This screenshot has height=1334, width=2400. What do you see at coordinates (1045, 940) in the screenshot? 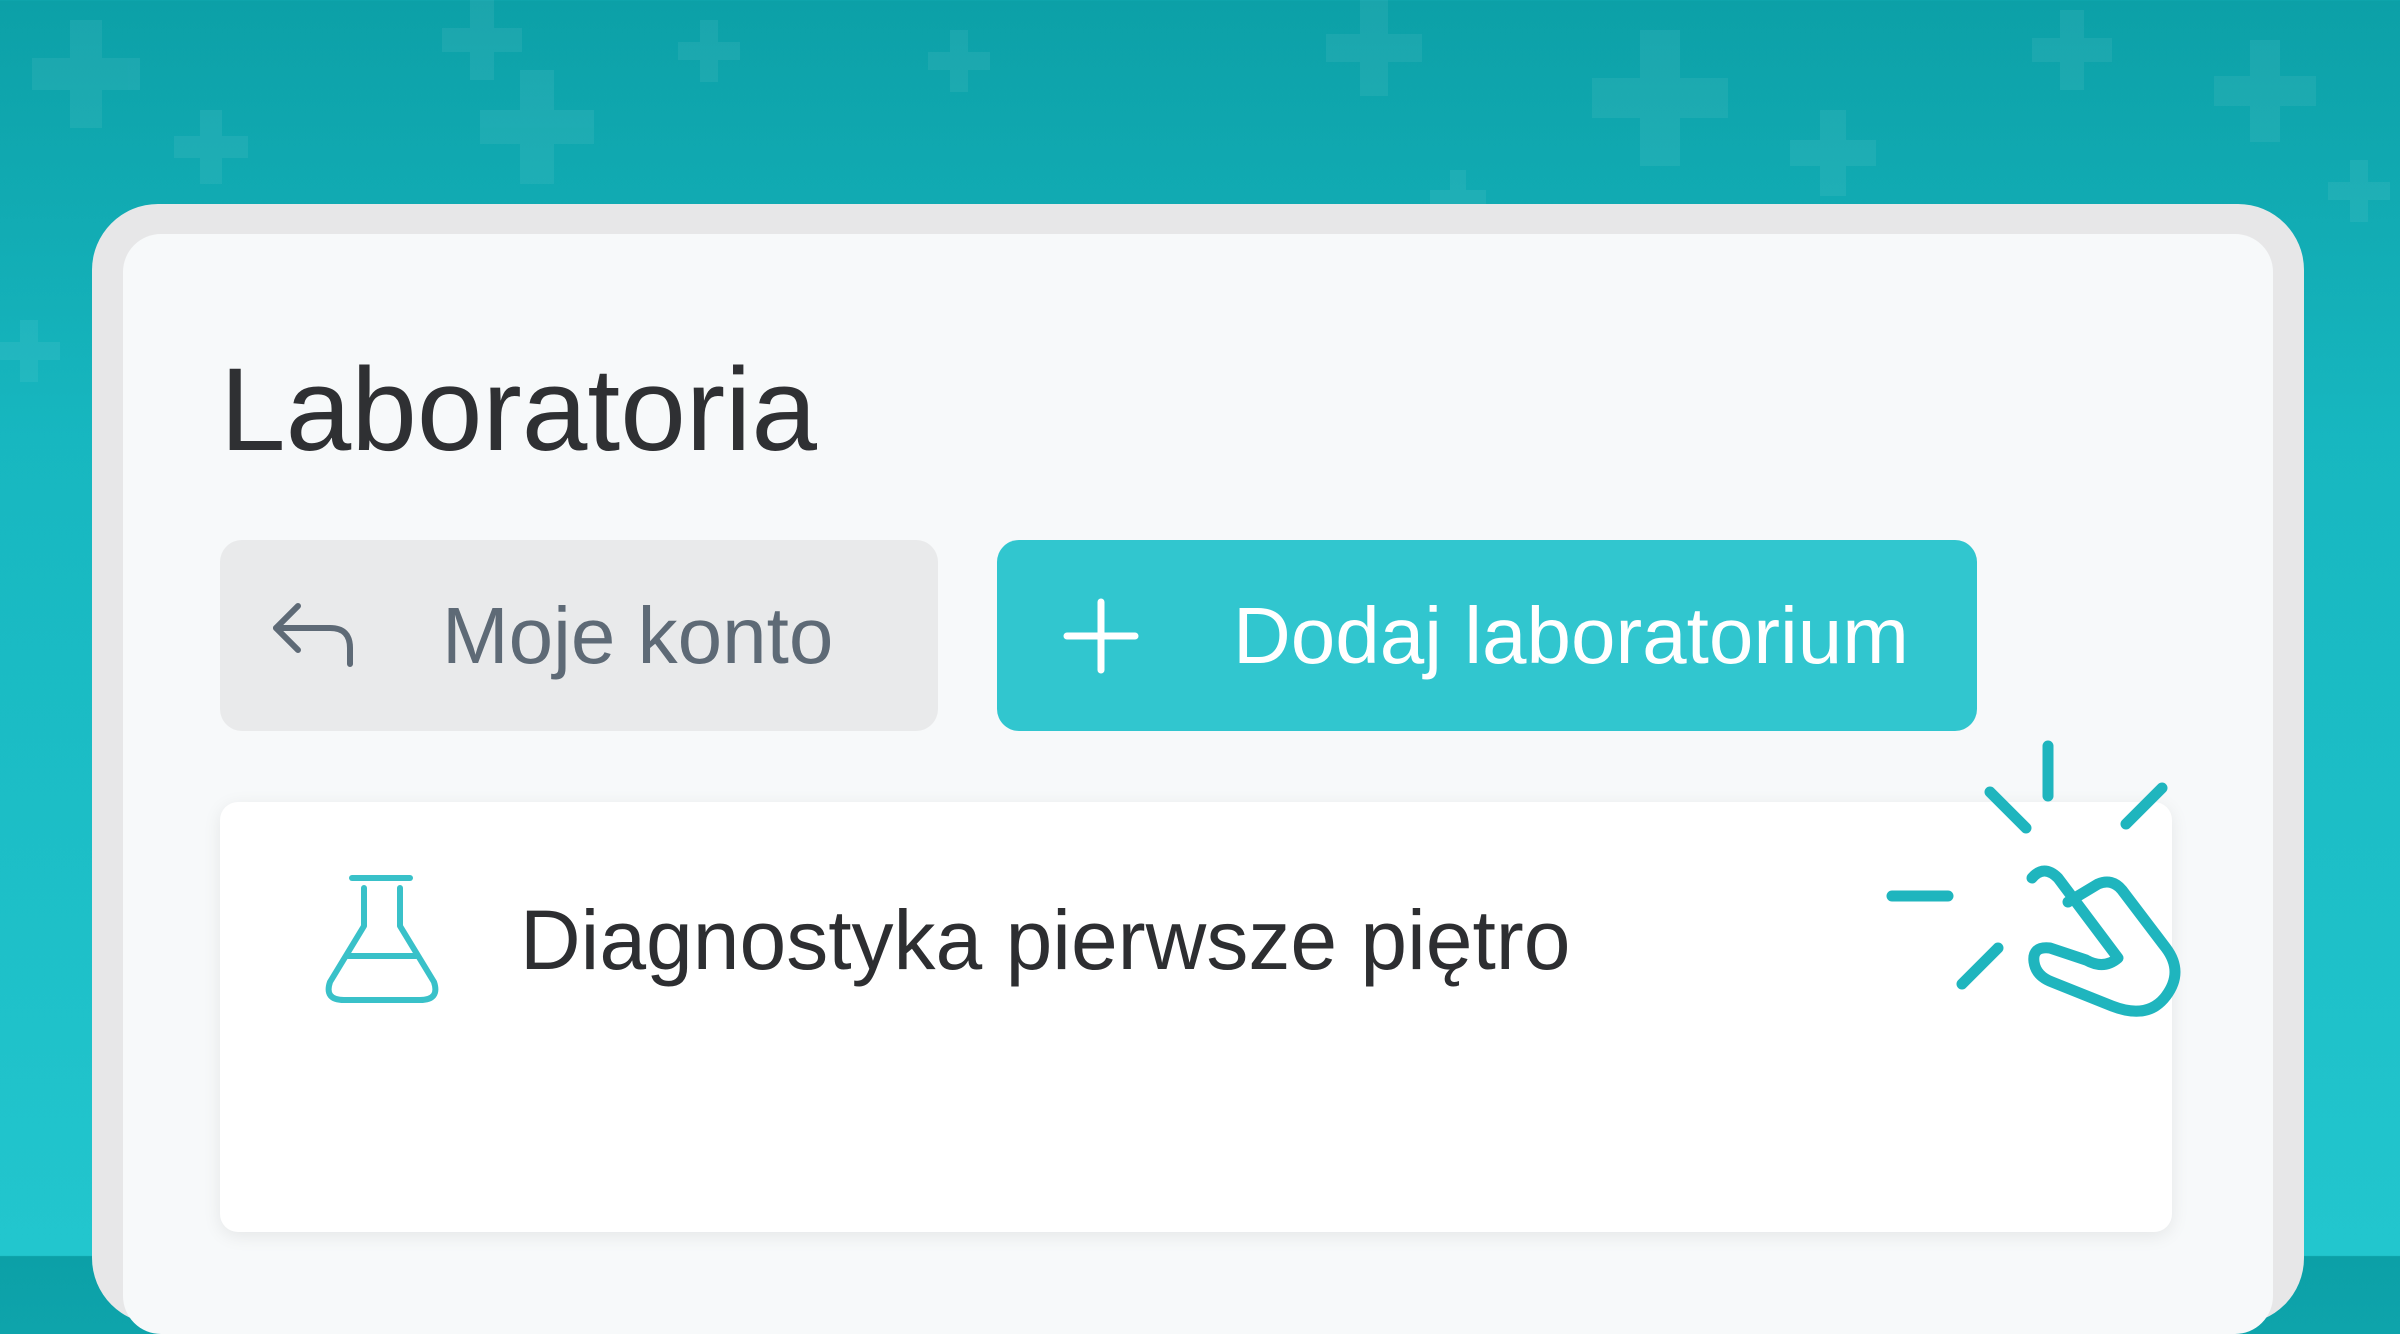
I see `laboratory-name: Diagnostyka pierwsze piętro` at bounding box center [1045, 940].